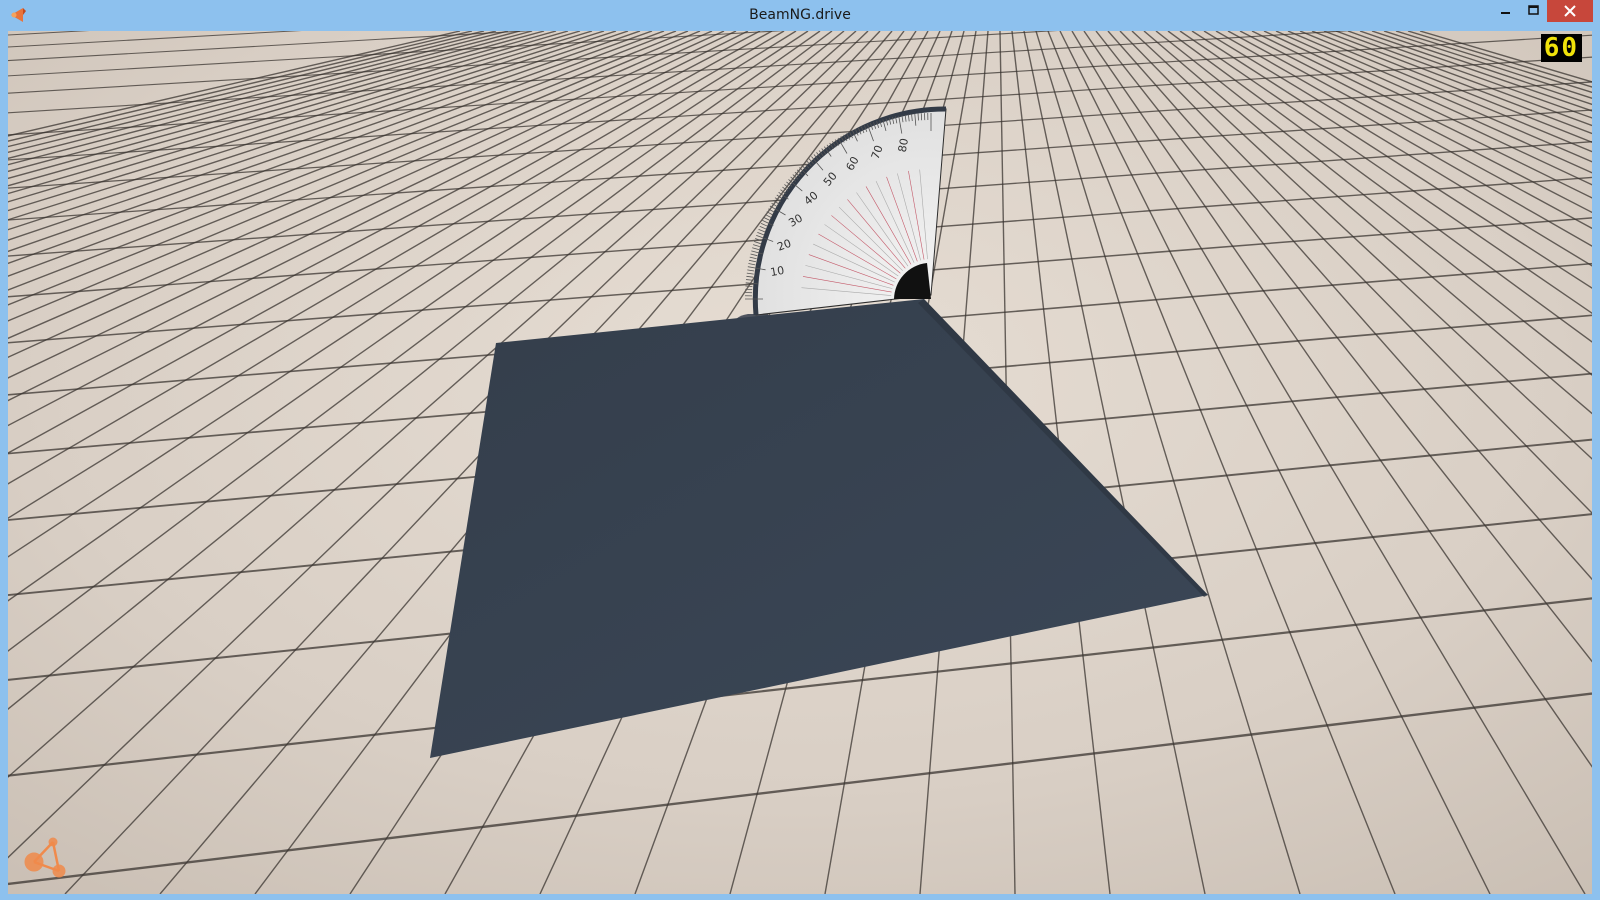 The height and width of the screenshot is (900, 1600). I want to click on fps-counter: 60, so click(1561, 48).